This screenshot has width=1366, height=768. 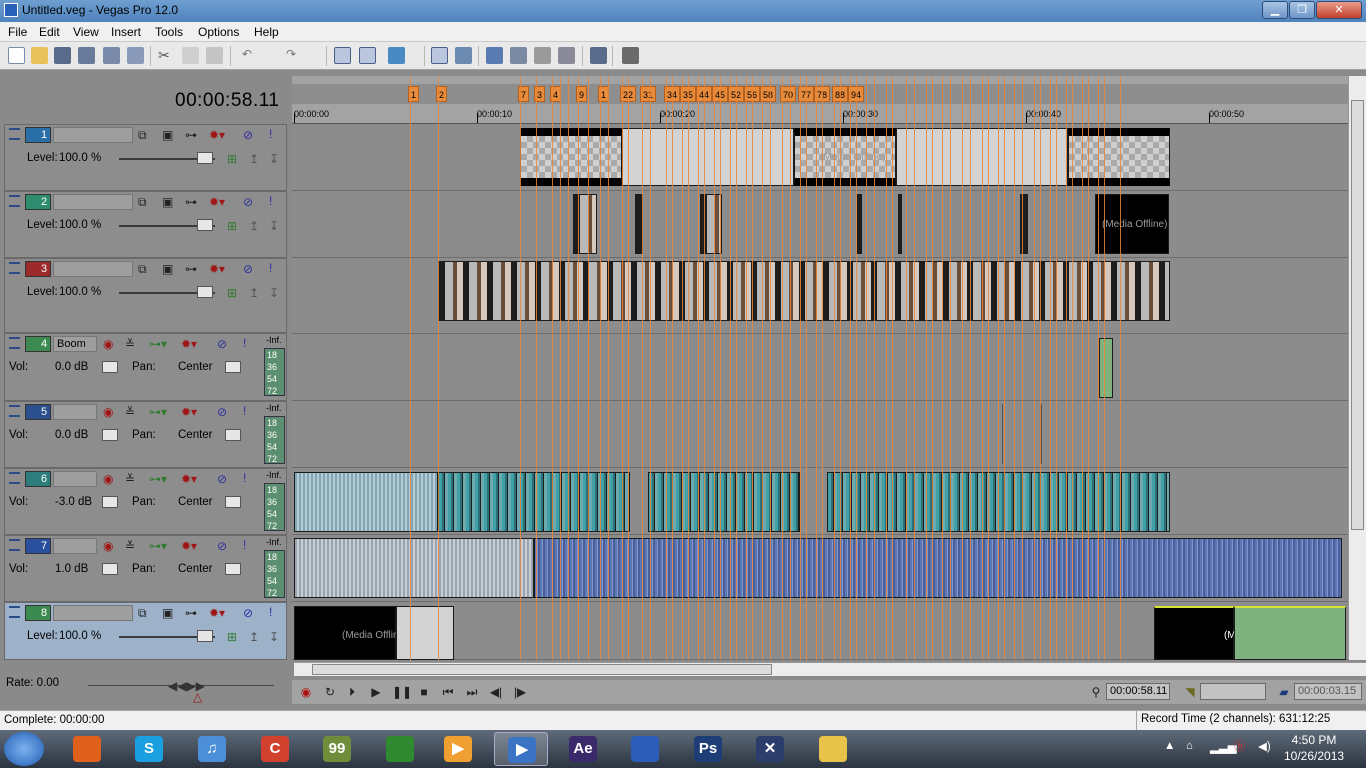 What do you see at coordinates (1233, 691) in the screenshot?
I see `selection-end-field` at bounding box center [1233, 691].